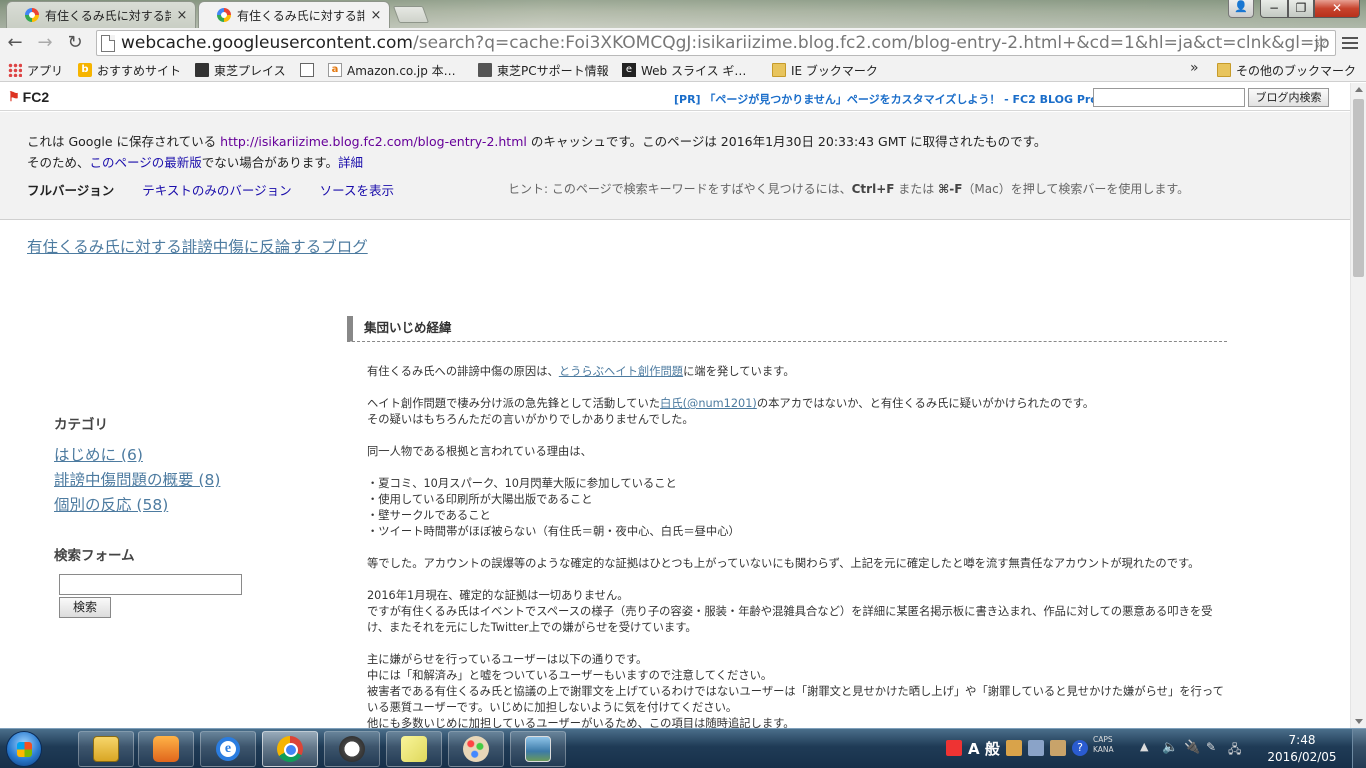  Describe the element at coordinates (228, 749) in the screenshot. I see `taskbar-internet-explorer: e` at that location.